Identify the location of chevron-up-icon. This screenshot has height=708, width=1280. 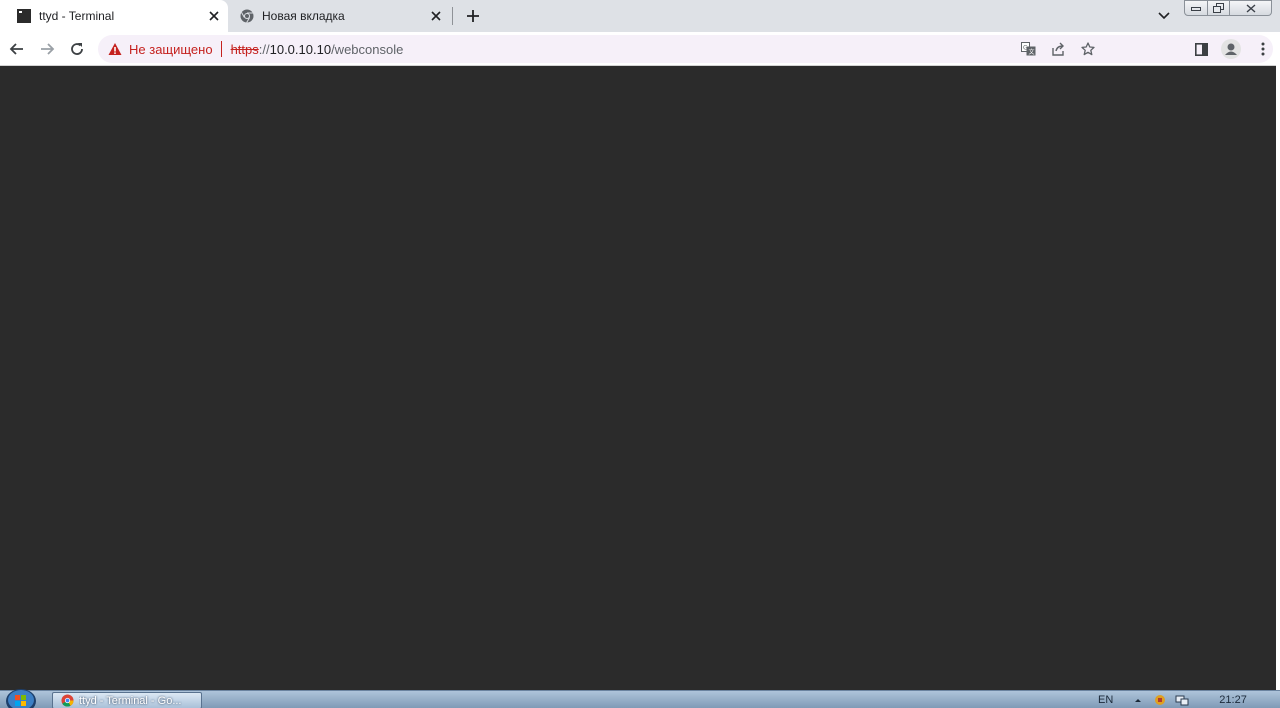
(1138, 700).